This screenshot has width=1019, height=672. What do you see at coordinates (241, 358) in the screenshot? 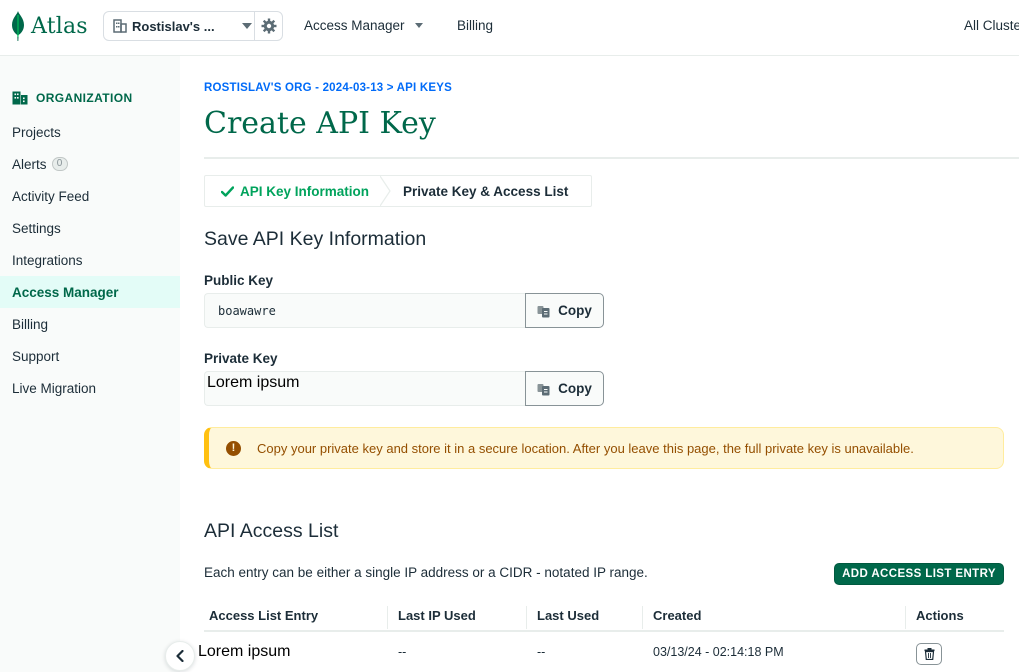
I see `private-key-label: Private Key` at bounding box center [241, 358].